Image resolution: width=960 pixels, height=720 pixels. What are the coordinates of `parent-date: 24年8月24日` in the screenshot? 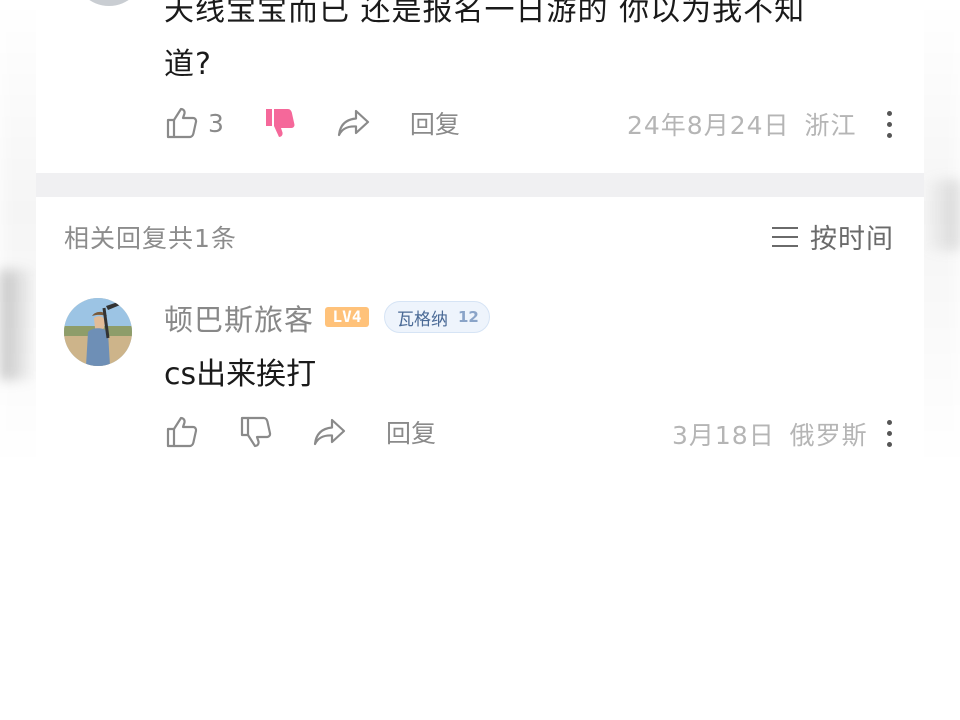 It's located at (708, 125).